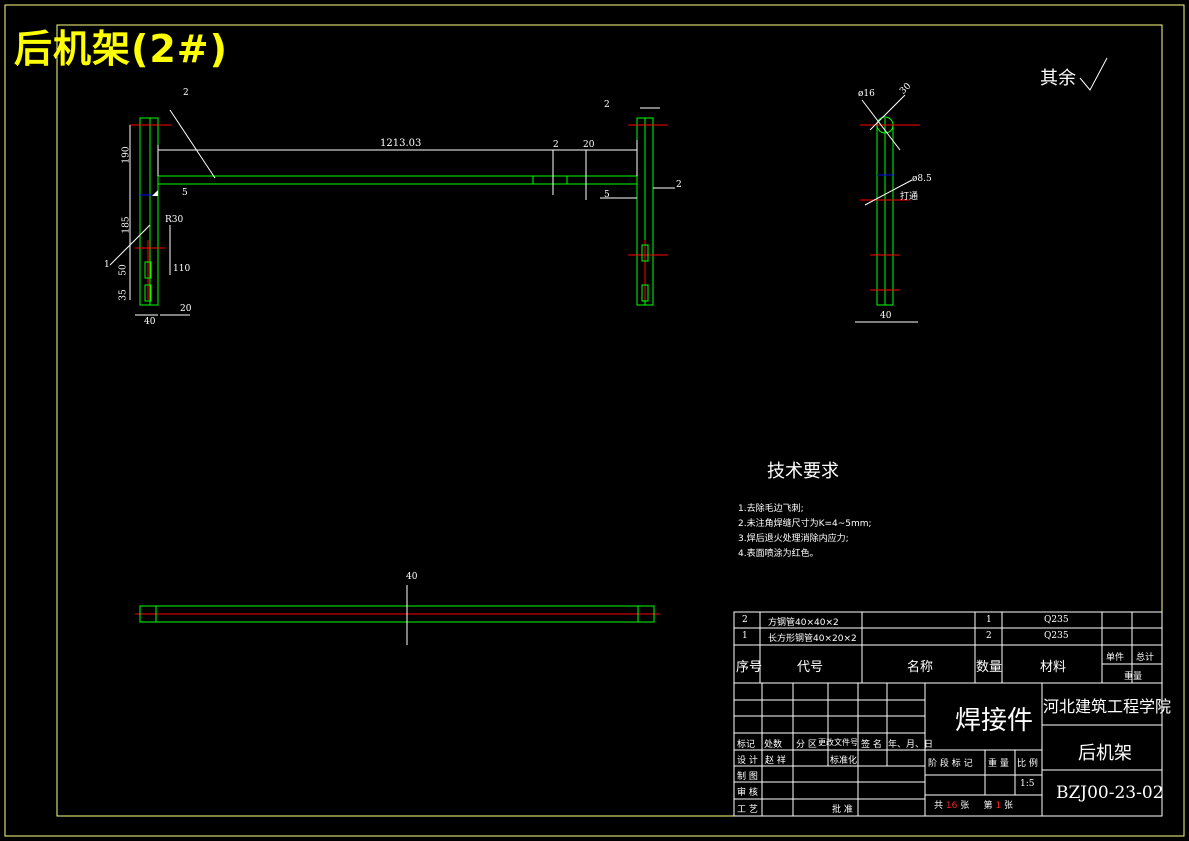  What do you see at coordinates (775, 761) in the screenshot?
I see `tb-designer: 赵 祥` at bounding box center [775, 761].